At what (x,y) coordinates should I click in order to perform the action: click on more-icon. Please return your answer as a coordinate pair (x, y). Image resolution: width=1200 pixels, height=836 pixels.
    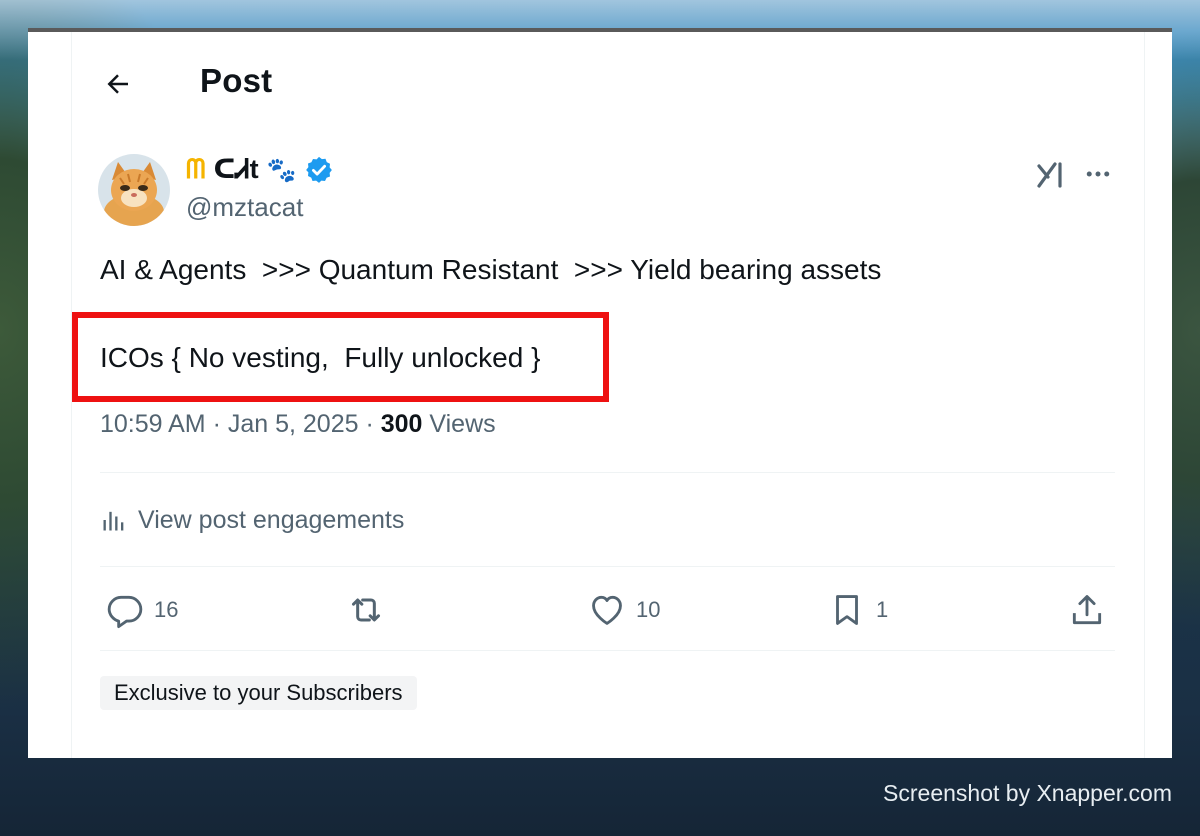
    Looking at the image, I should click on (1098, 174).